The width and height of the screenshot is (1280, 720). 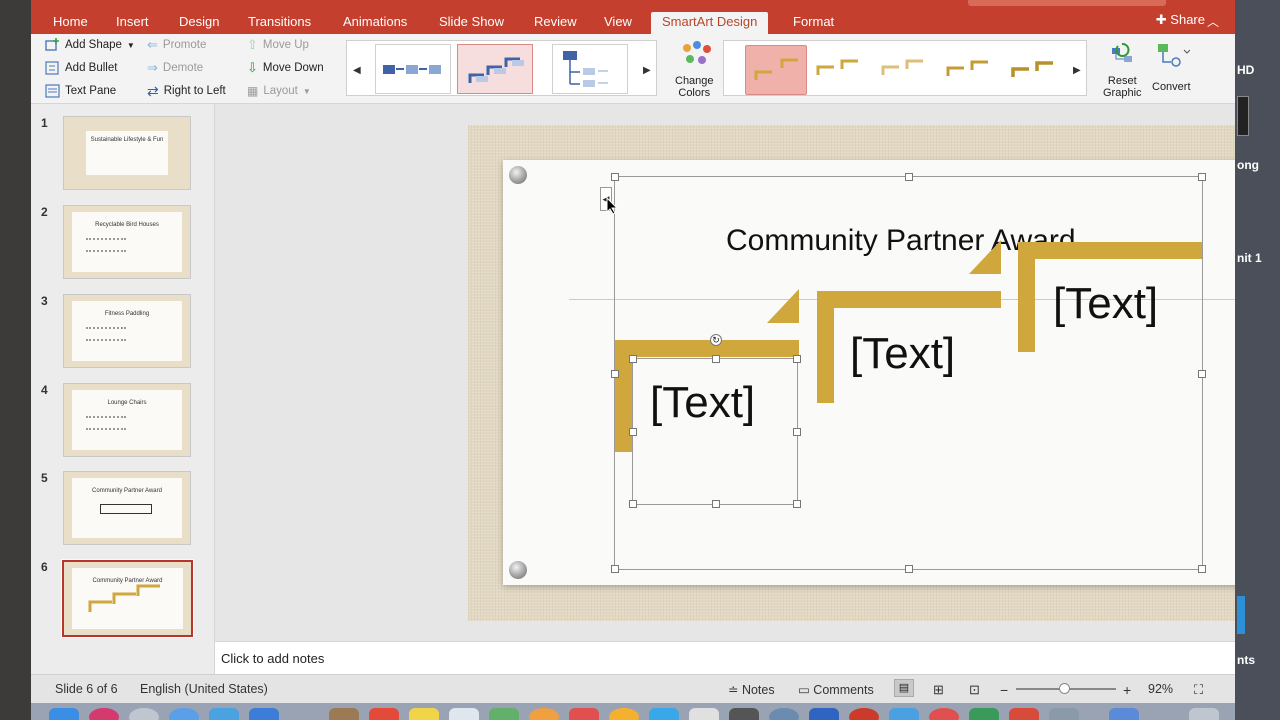 I want to click on fit-to-window-icon: ⛶, so click(x=1198, y=690).